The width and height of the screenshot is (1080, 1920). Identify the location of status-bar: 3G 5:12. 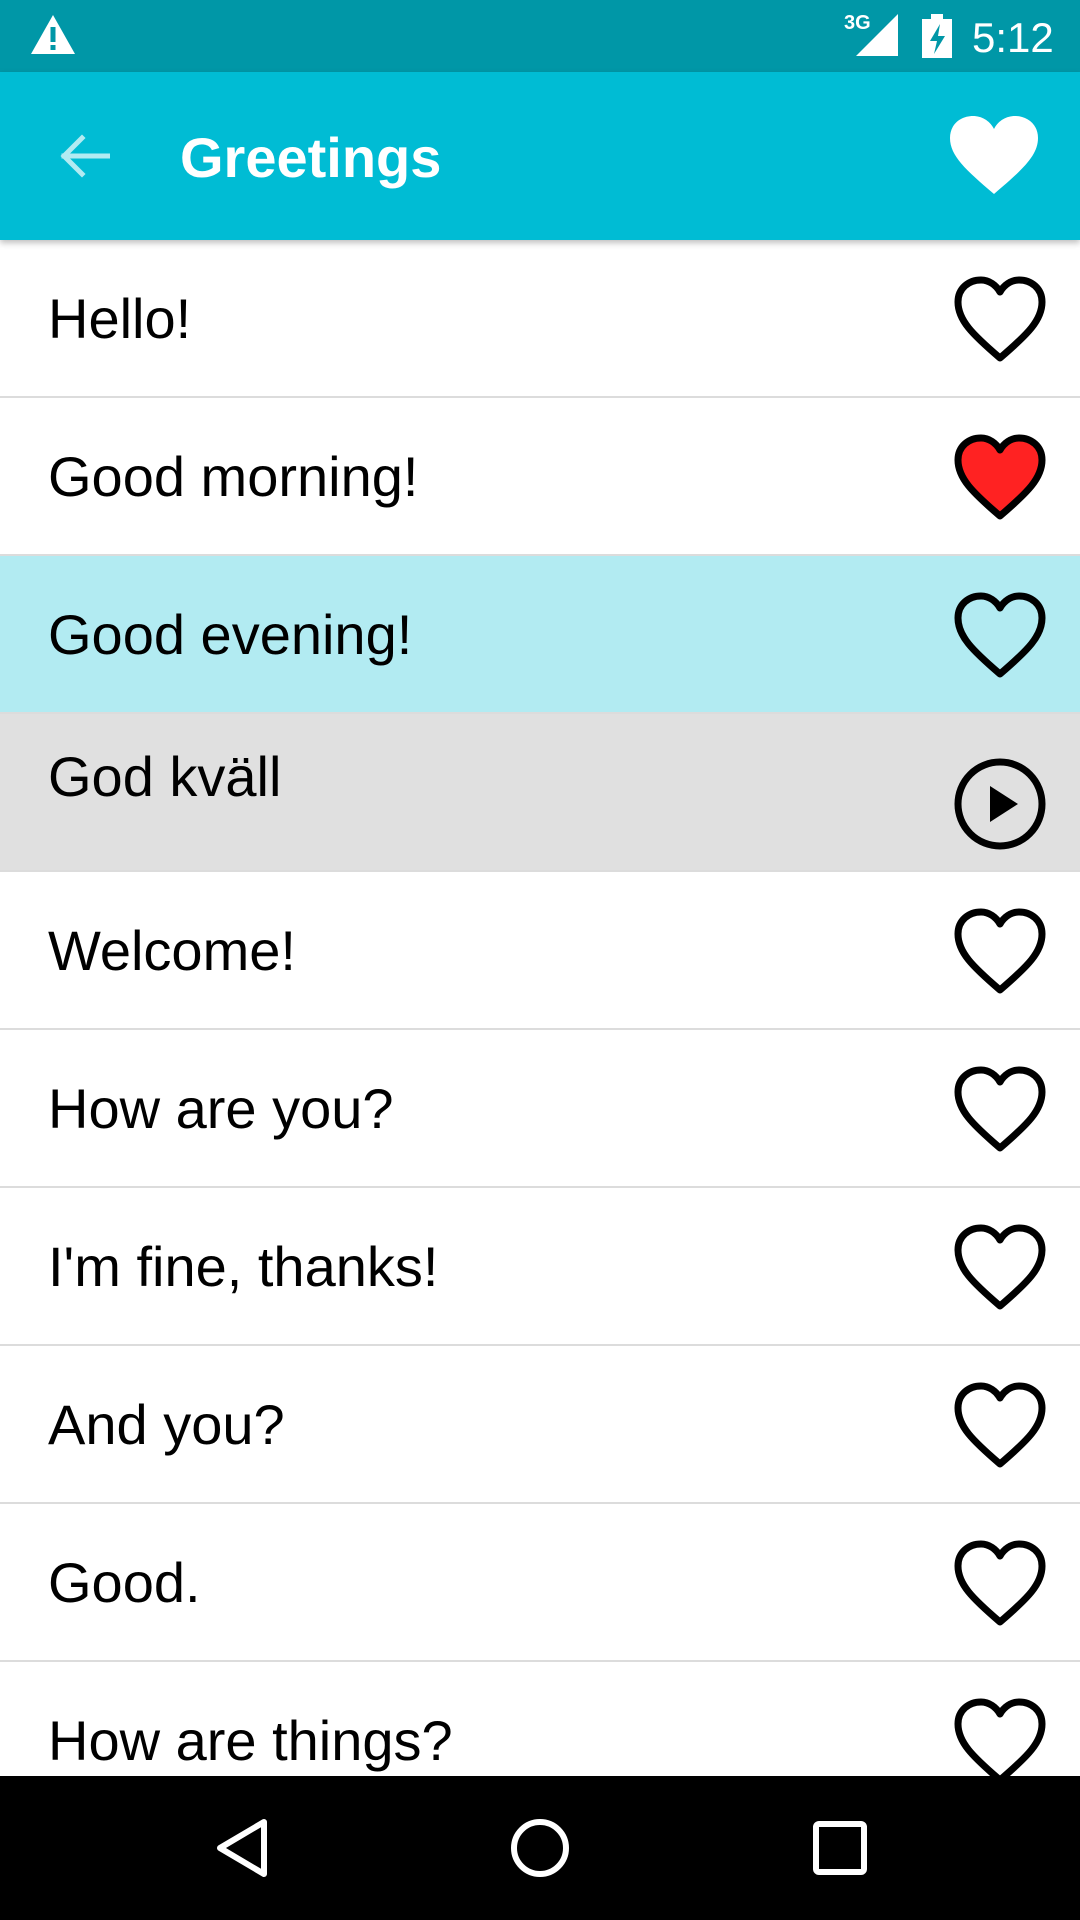
(540, 36).